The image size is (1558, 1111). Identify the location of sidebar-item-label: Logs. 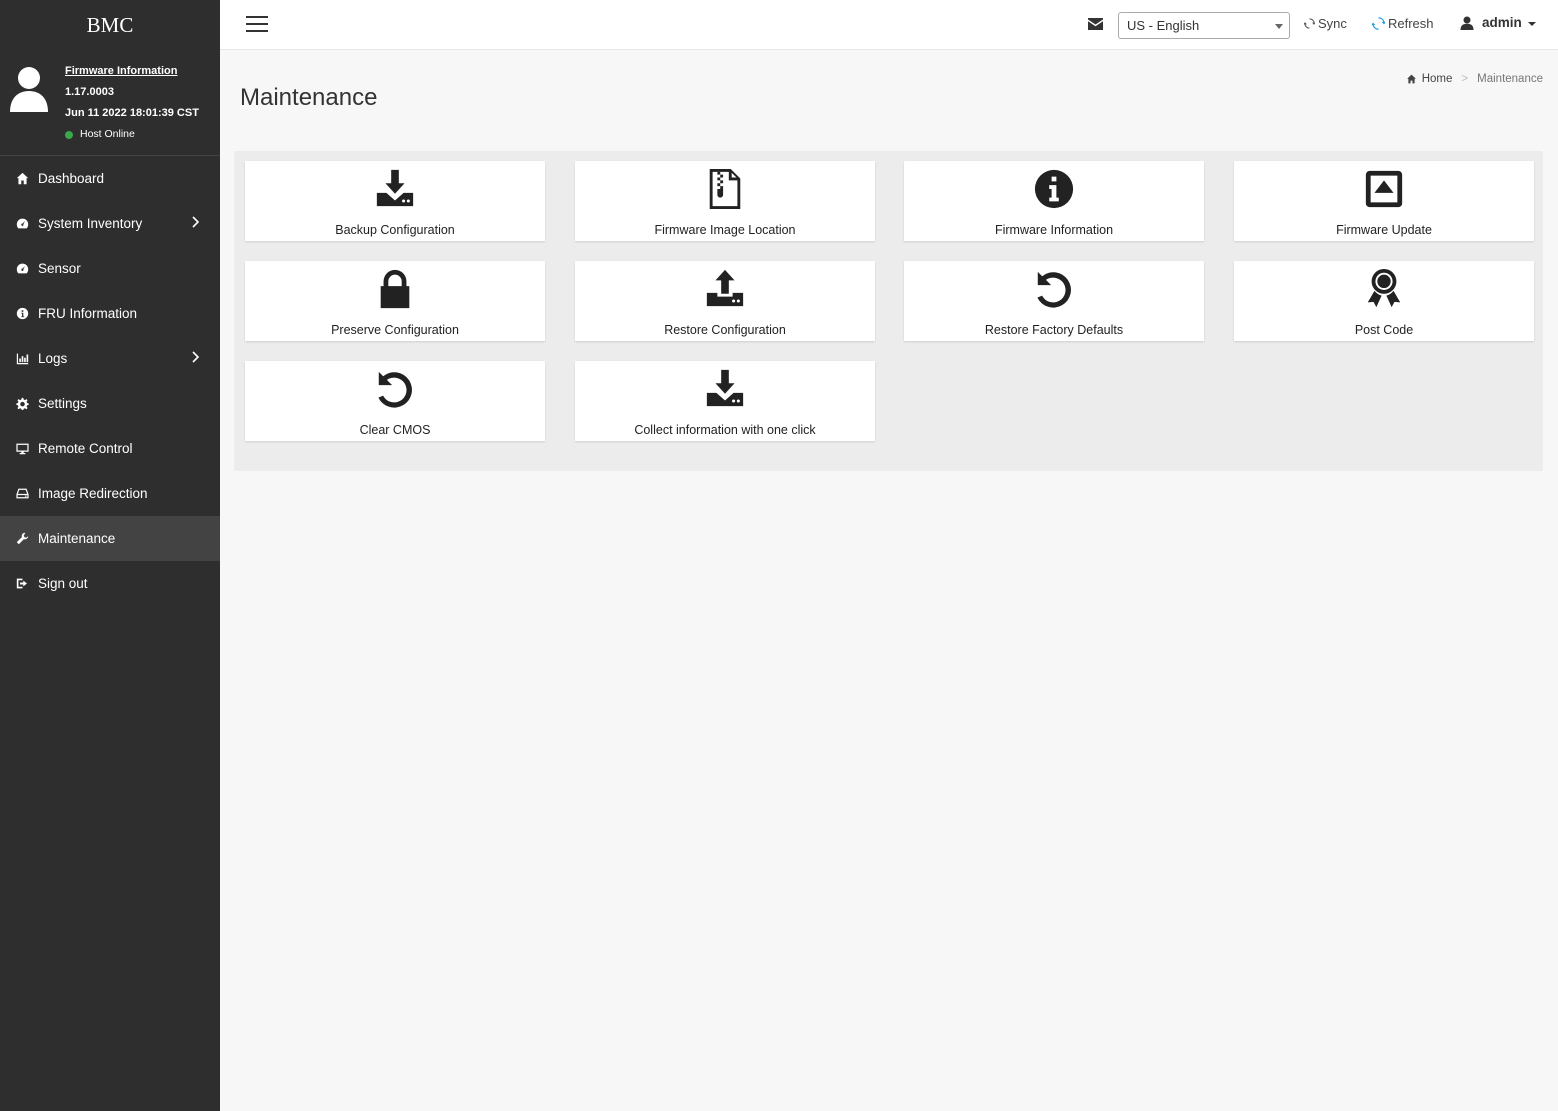
(53, 358).